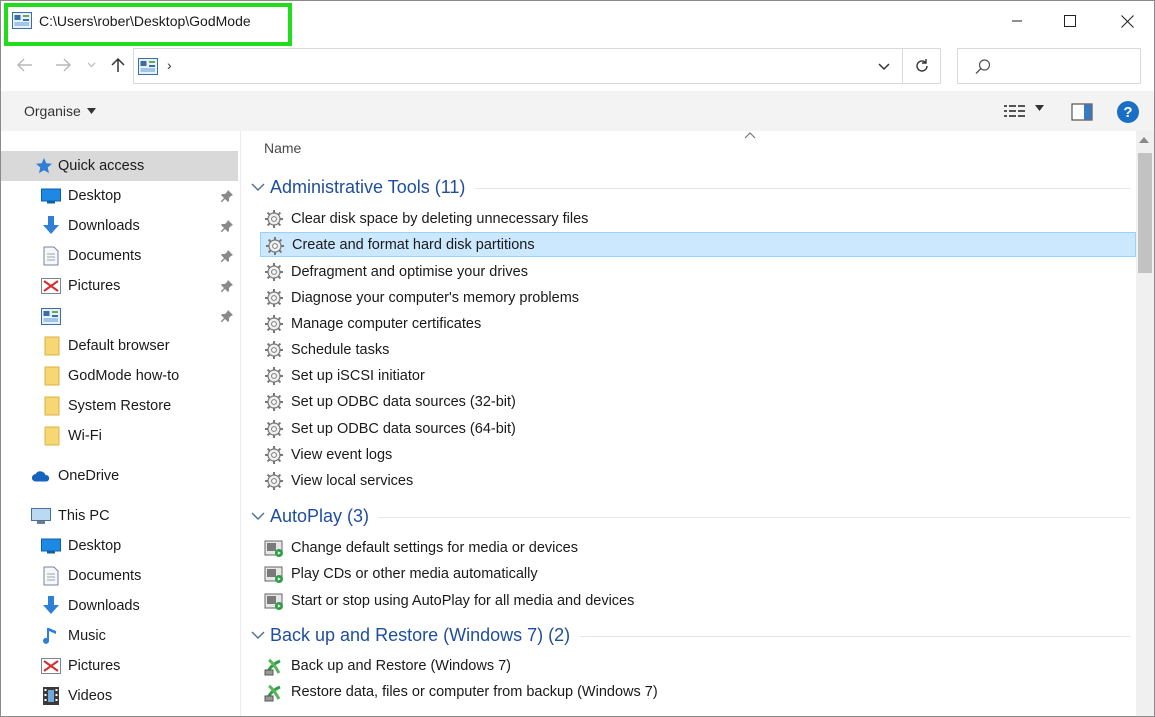 The width and height of the screenshot is (1155, 717). What do you see at coordinates (63, 65) in the screenshot?
I see `forward-button` at bounding box center [63, 65].